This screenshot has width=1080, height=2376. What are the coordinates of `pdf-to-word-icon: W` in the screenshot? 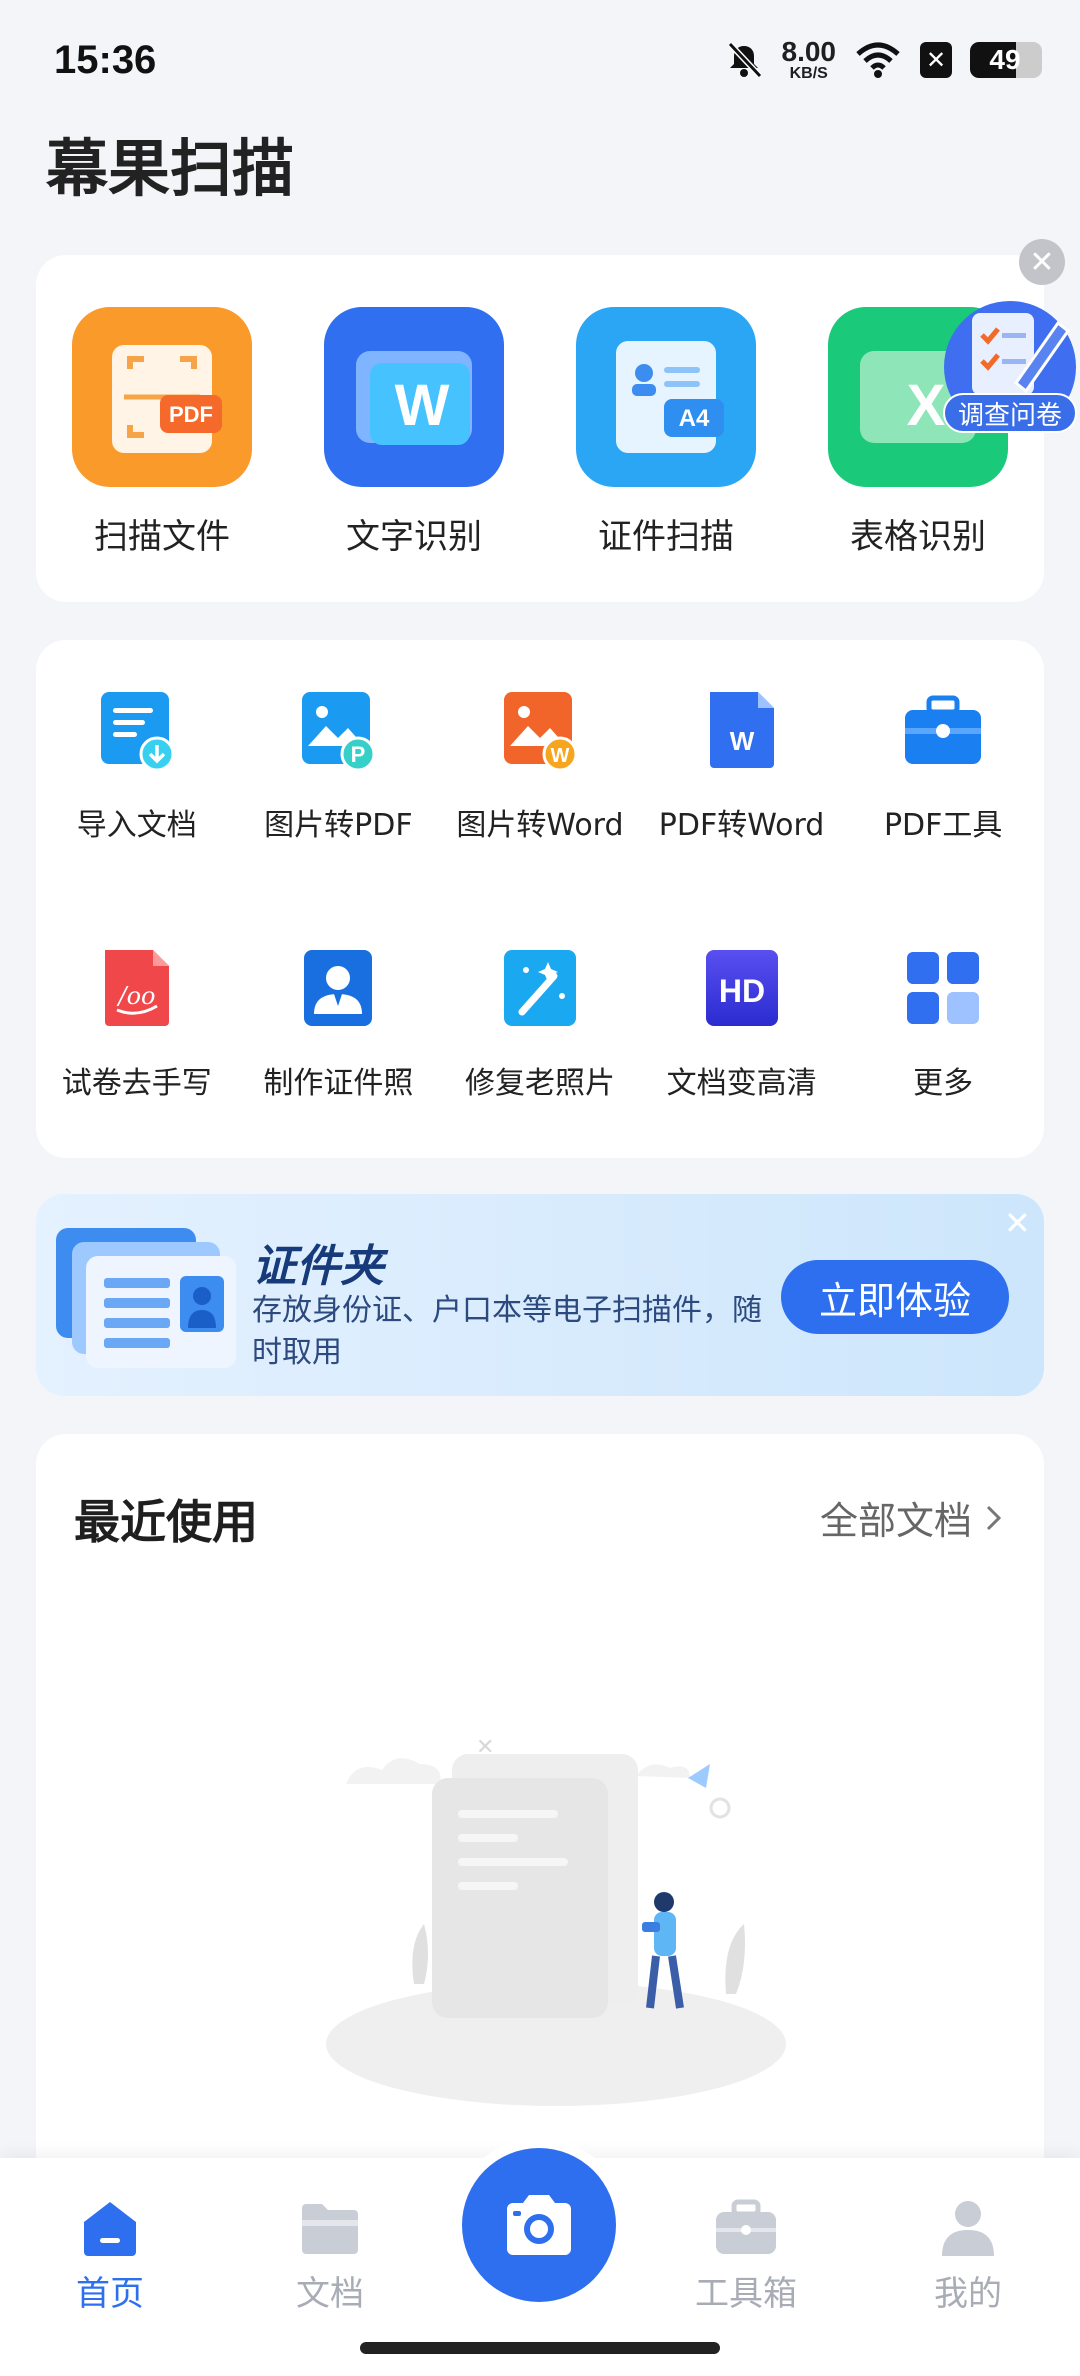 It's located at (741, 730).